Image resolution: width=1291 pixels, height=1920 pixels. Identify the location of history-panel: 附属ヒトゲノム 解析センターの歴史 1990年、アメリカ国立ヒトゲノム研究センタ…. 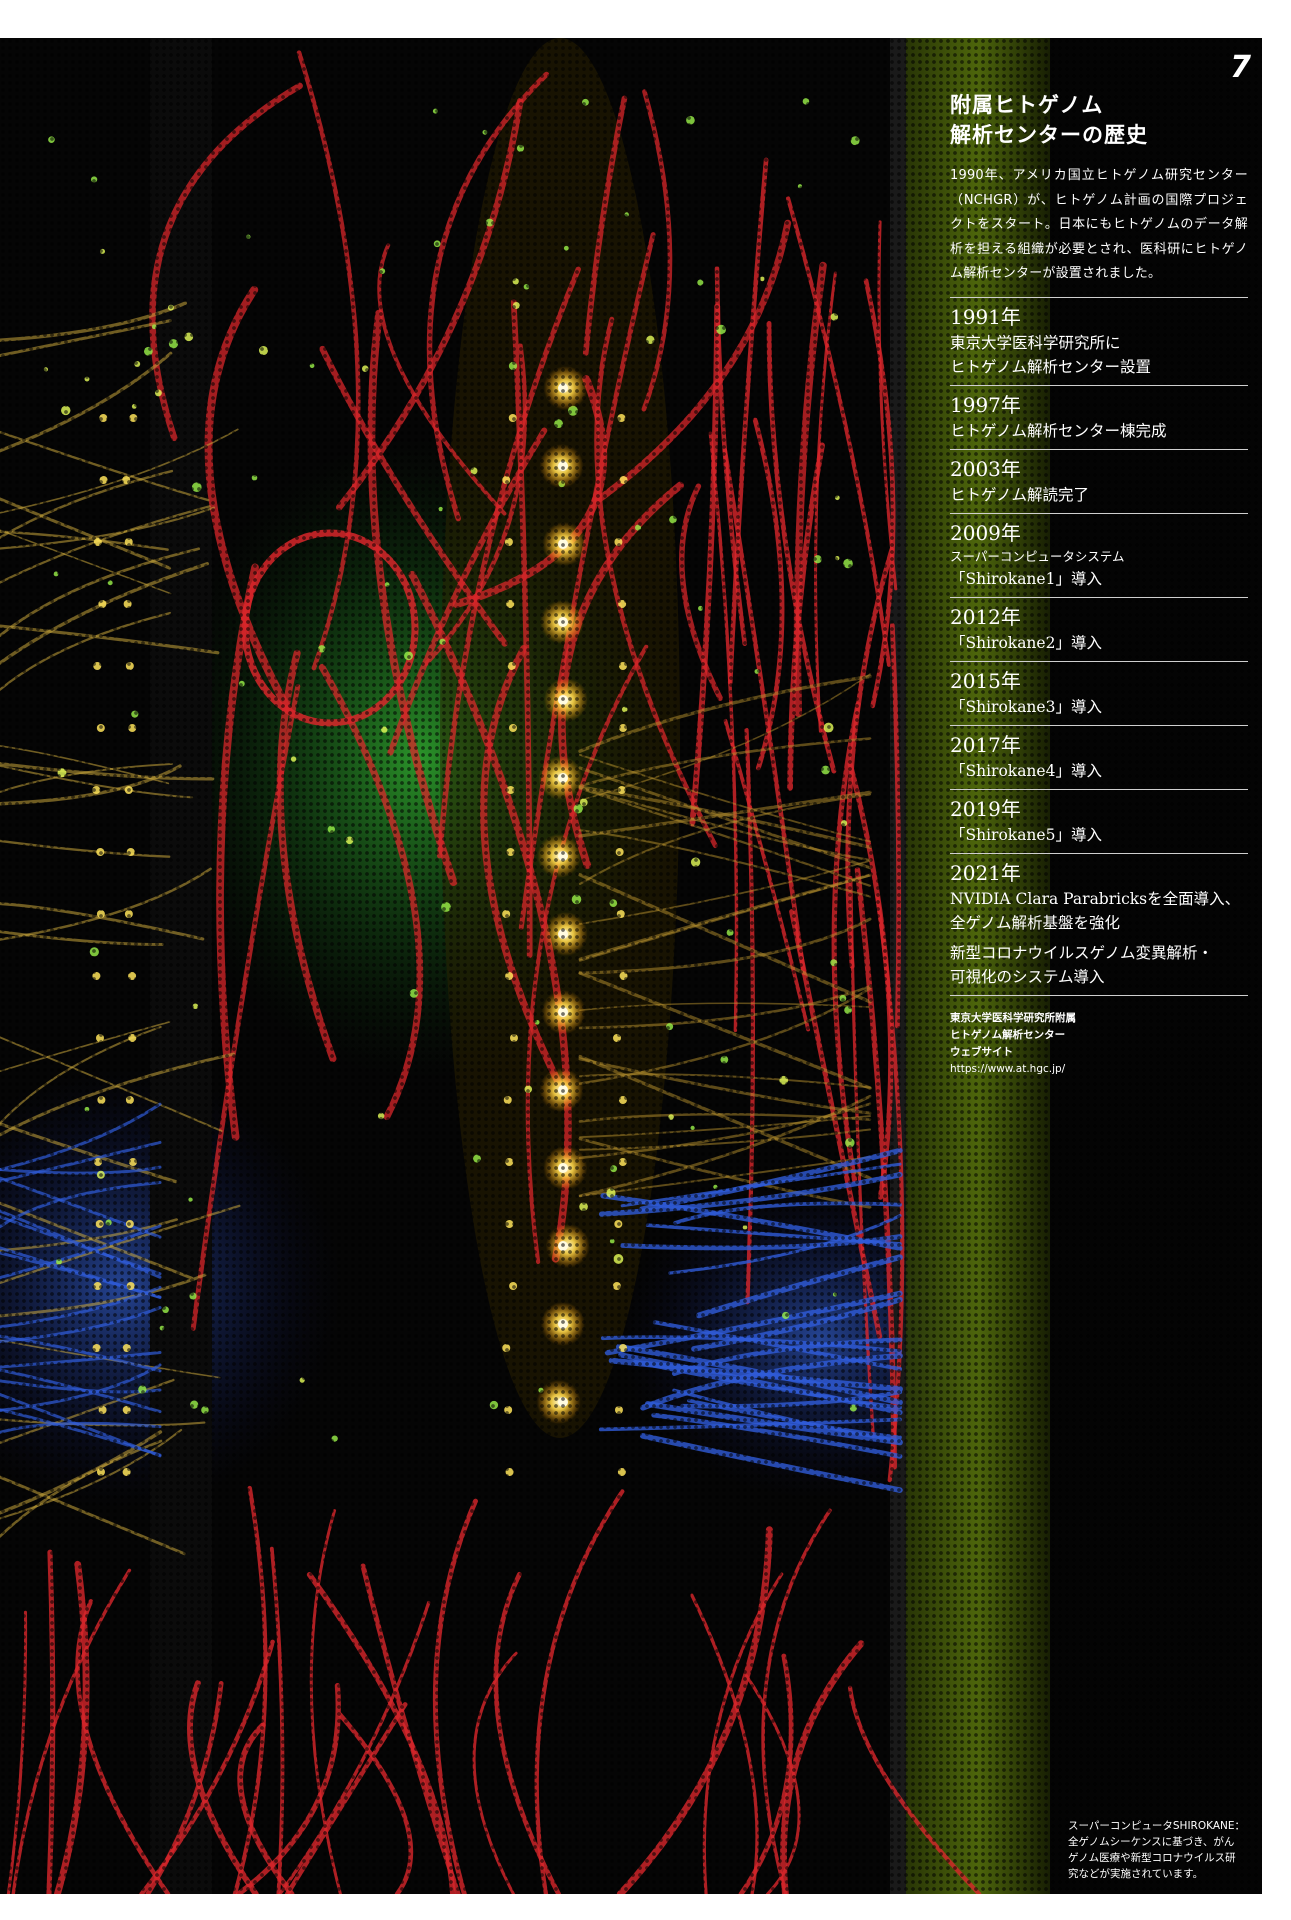
(1099, 584).